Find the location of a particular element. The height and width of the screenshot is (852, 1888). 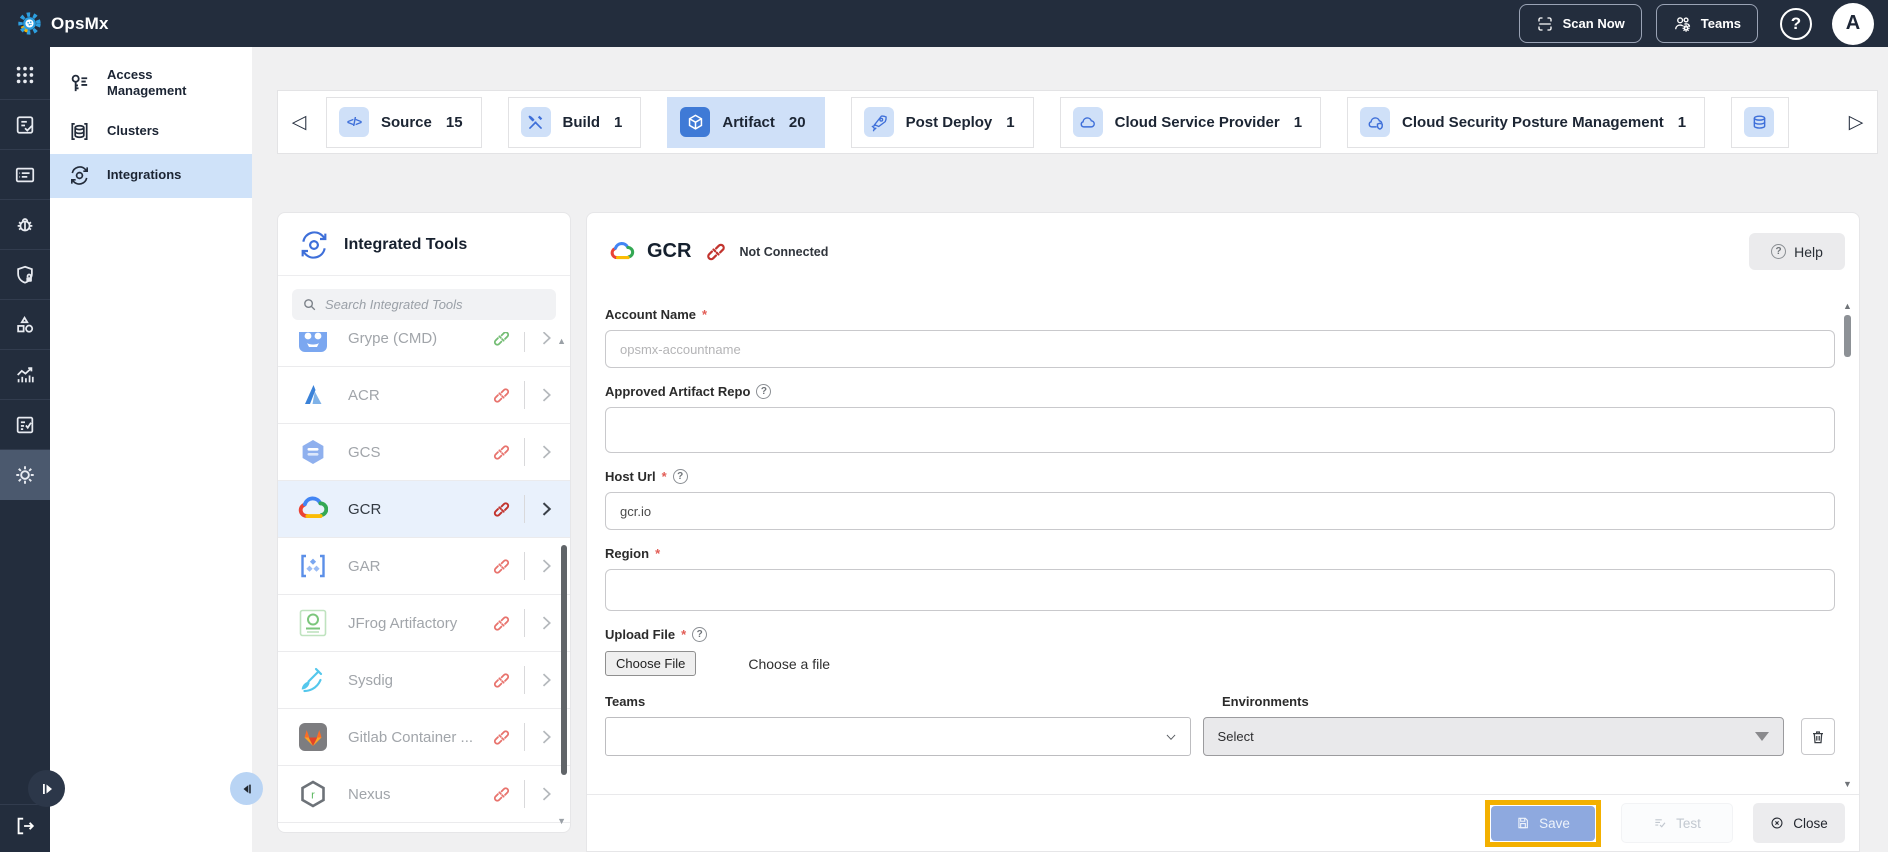

test-button: Test is located at coordinates (1677, 823).